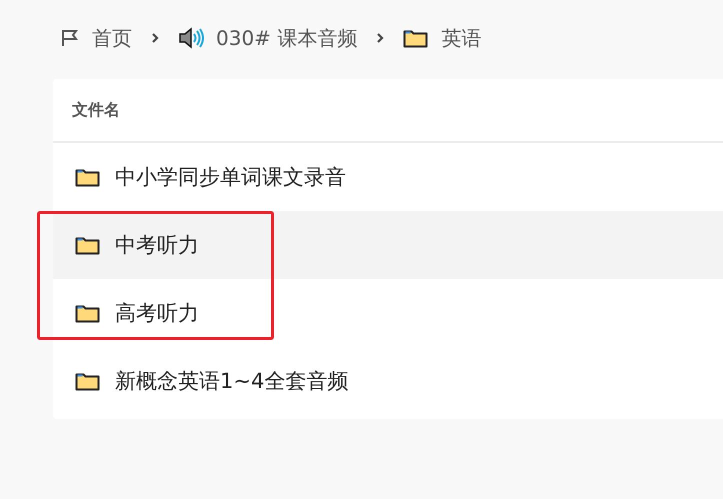  What do you see at coordinates (388, 245) in the screenshot?
I see `file-row: 中考听力` at bounding box center [388, 245].